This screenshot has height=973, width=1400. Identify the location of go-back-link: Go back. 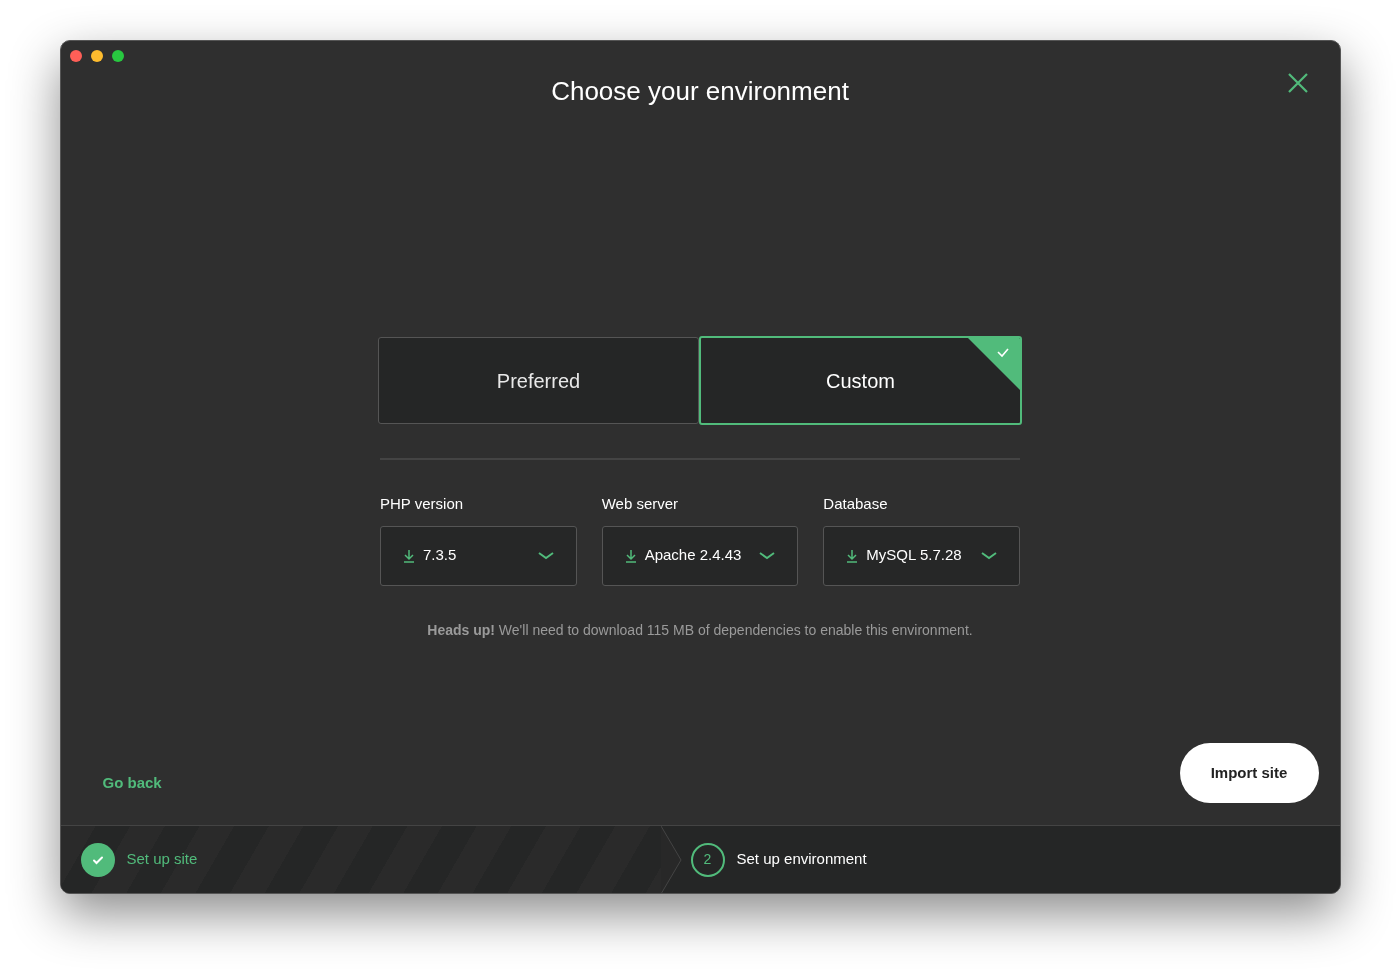
(132, 783).